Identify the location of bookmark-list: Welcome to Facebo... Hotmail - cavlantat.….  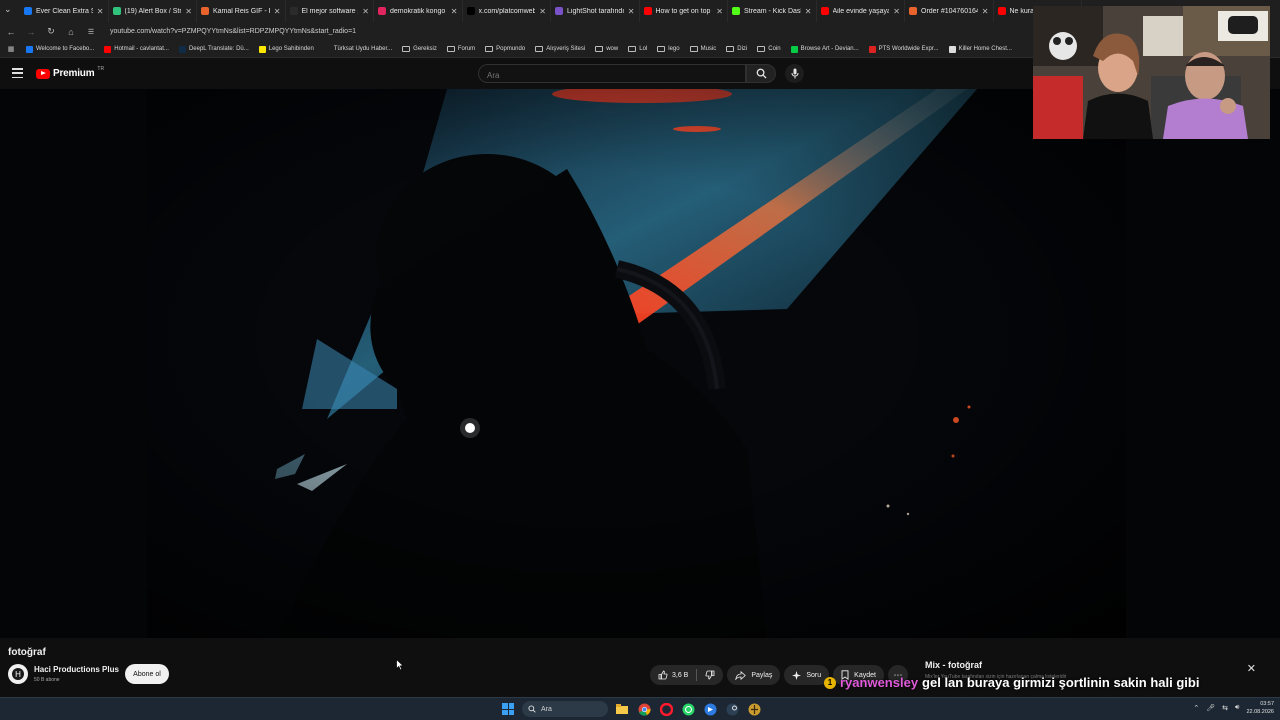
(519, 49).